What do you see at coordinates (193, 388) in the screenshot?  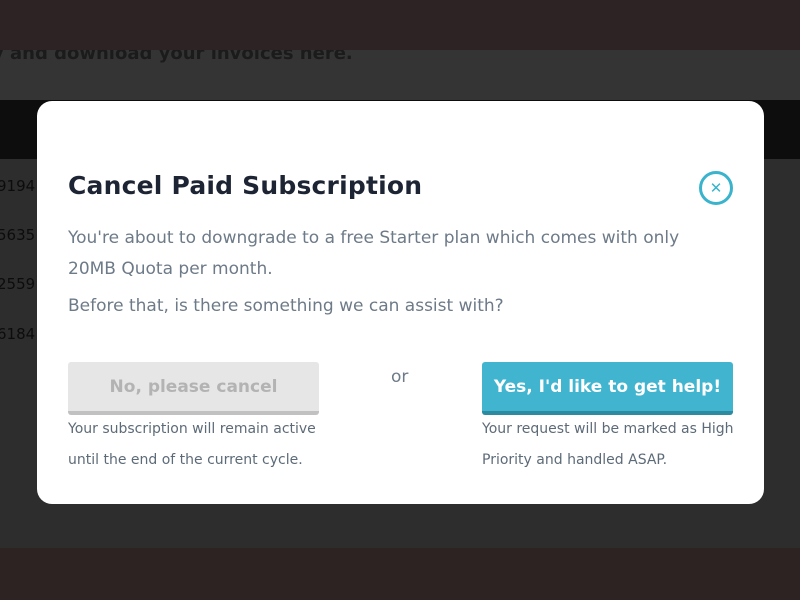 I see `cancel-subscription-button: No, please cancel` at bounding box center [193, 388].